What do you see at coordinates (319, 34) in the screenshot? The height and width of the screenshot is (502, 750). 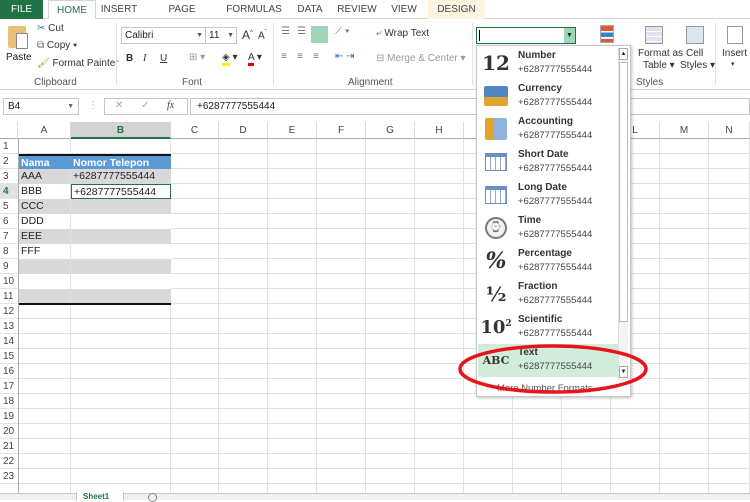 I see `align-bottom-button` at bounding box center [319, 34].